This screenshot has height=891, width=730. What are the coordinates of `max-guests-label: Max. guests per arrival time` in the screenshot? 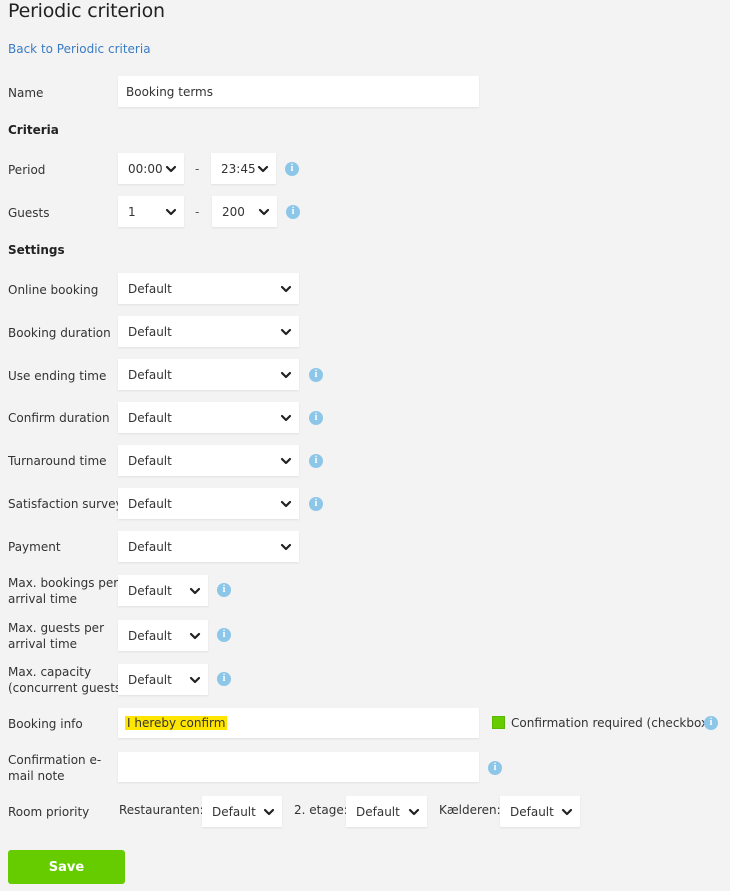 It's located at (56, 636).